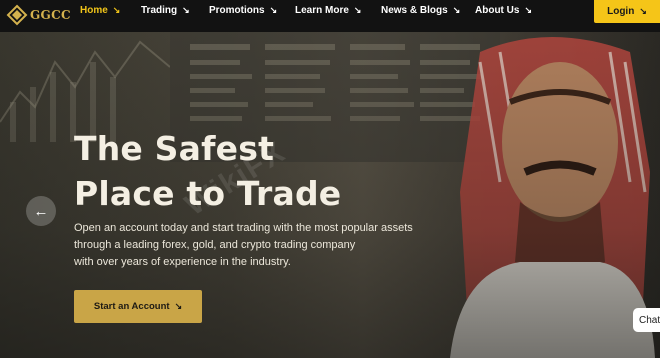 Image resolution: width=660 pixels, height=358 pixels. I want to click on nav-home: Home ↘, so click(100, 10).